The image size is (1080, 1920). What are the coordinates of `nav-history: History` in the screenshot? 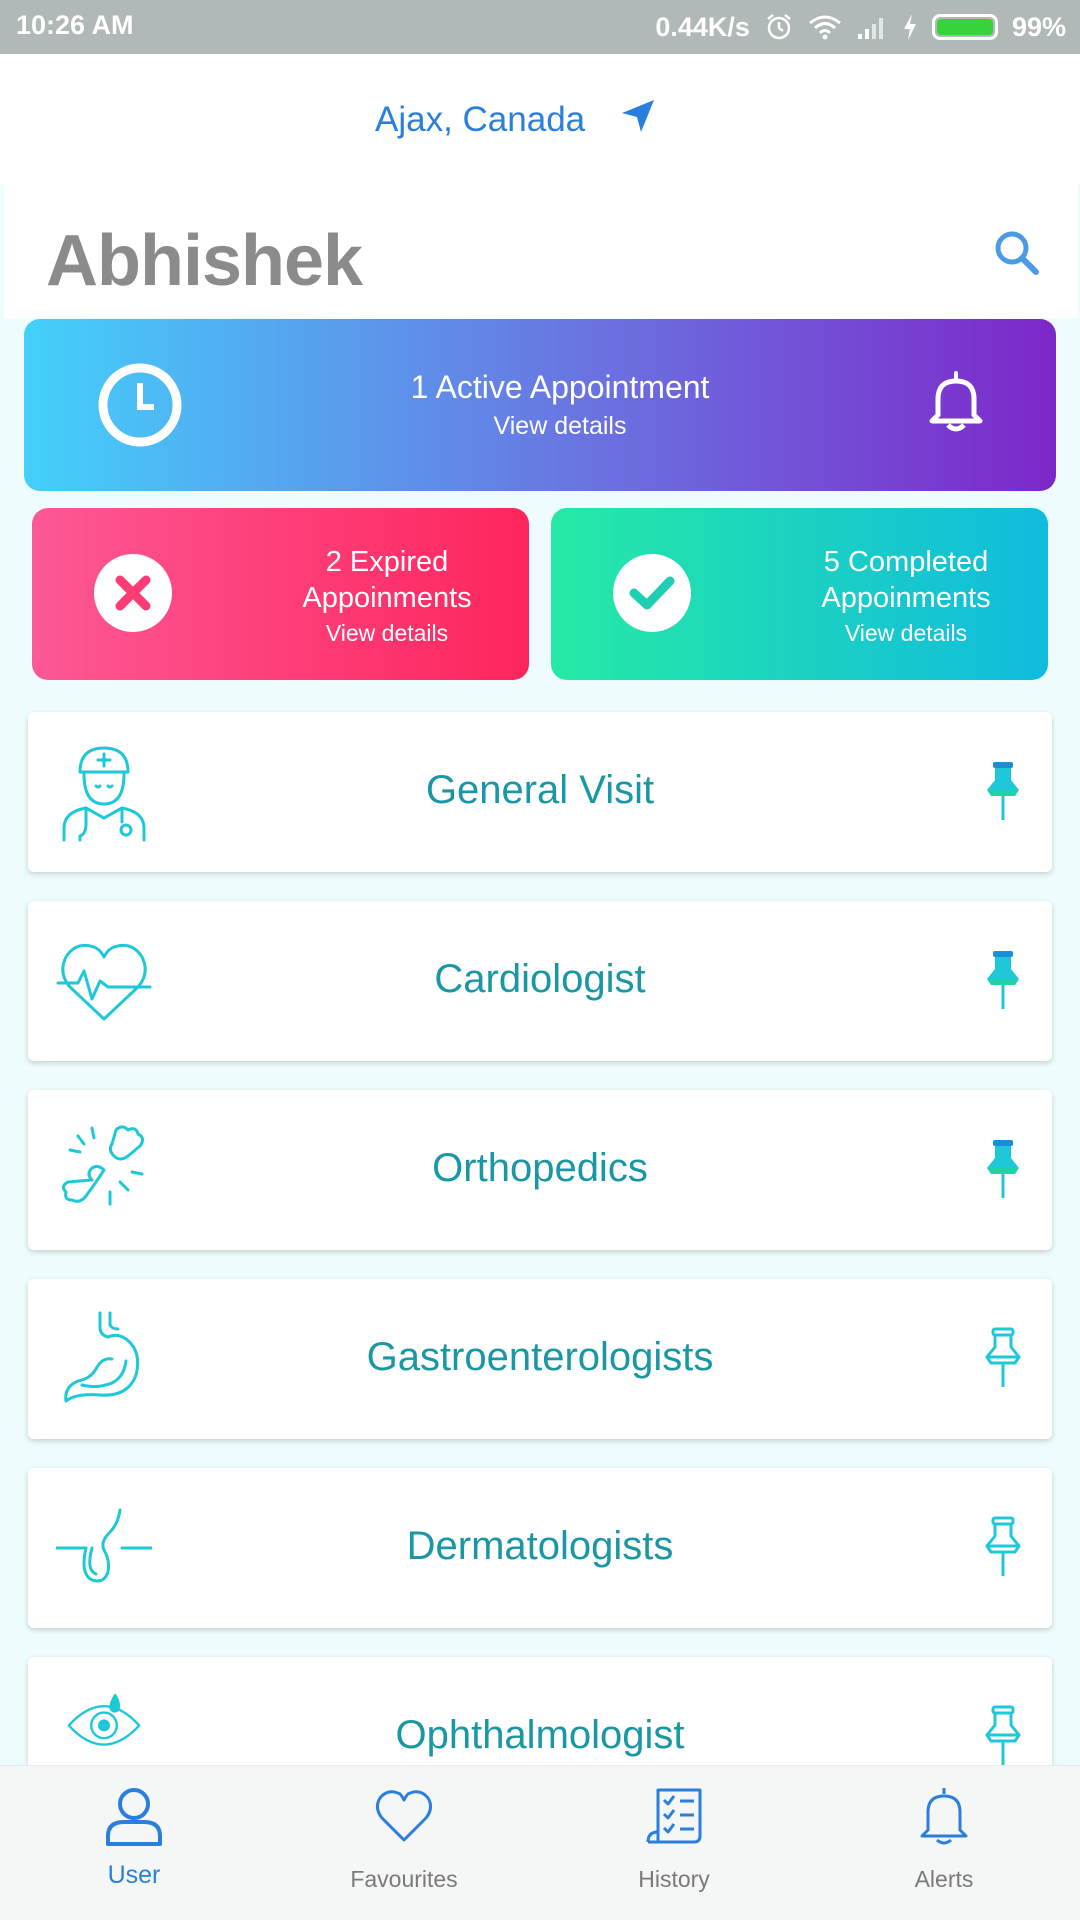 It's located at (674, 1843).